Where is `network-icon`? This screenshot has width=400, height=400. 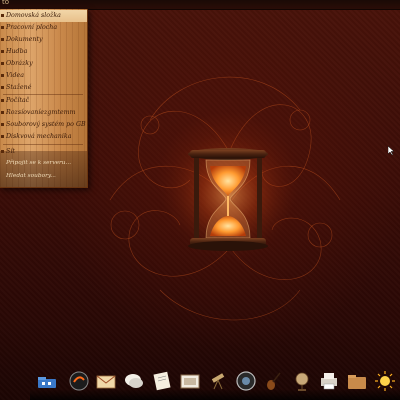 network-icon is located at coordinates (2, 151).